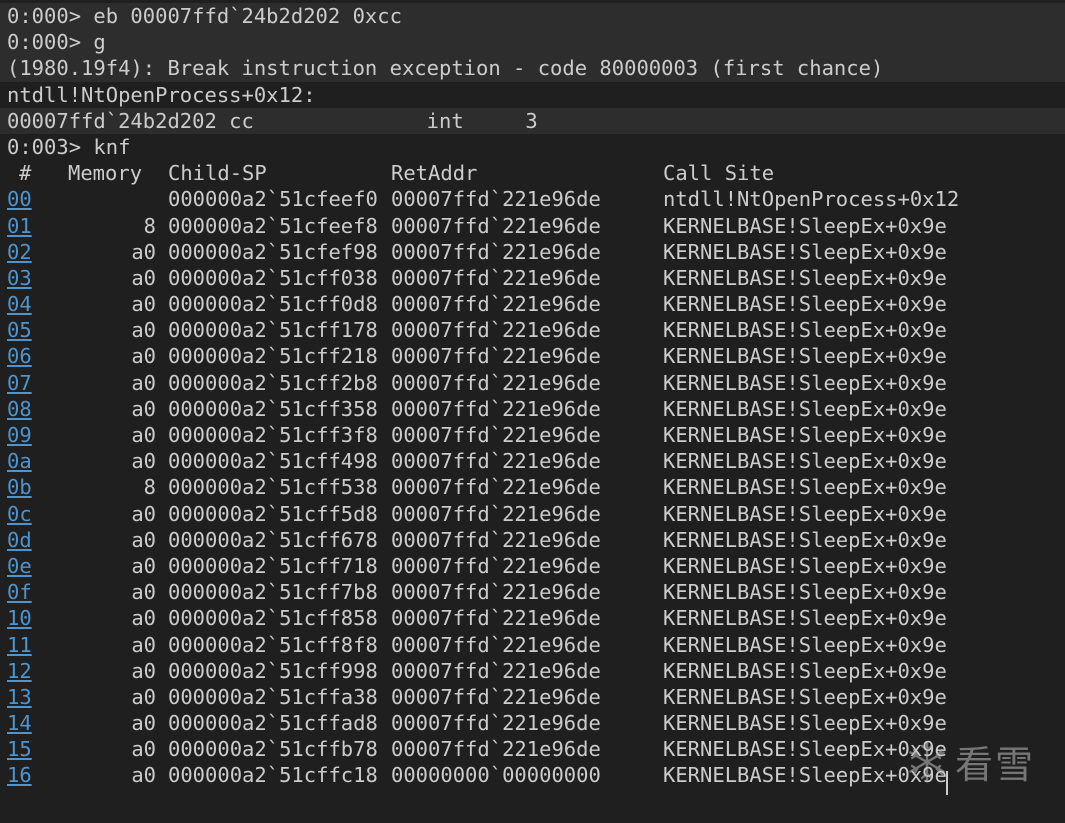 The image size is (1065, 823). I want to click on frame-number-link: 09, so click(19, 435).